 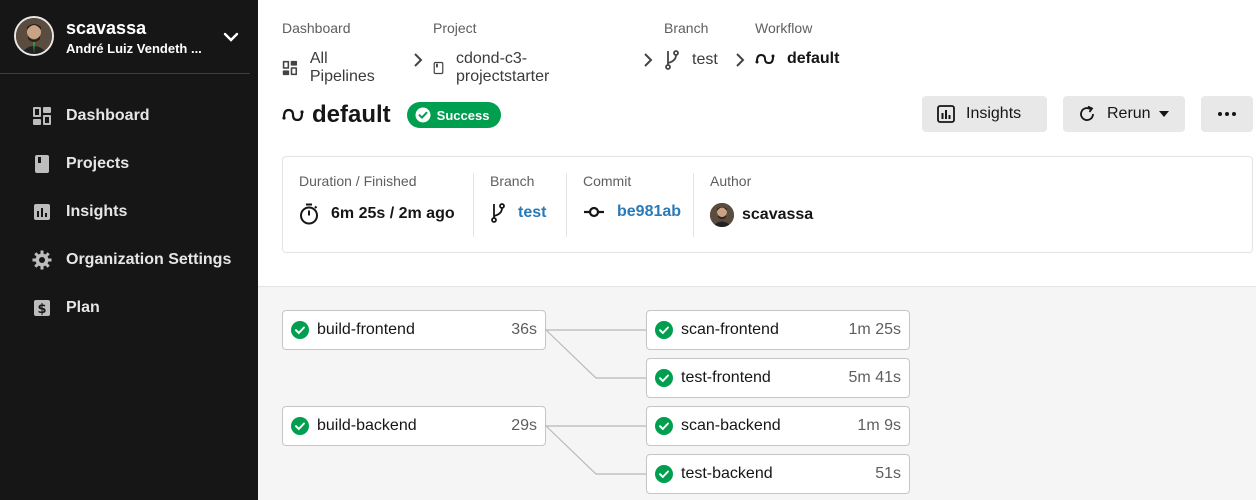 I want to click on breadcrumb-label: Dashboard, so click(x=316, y=28).